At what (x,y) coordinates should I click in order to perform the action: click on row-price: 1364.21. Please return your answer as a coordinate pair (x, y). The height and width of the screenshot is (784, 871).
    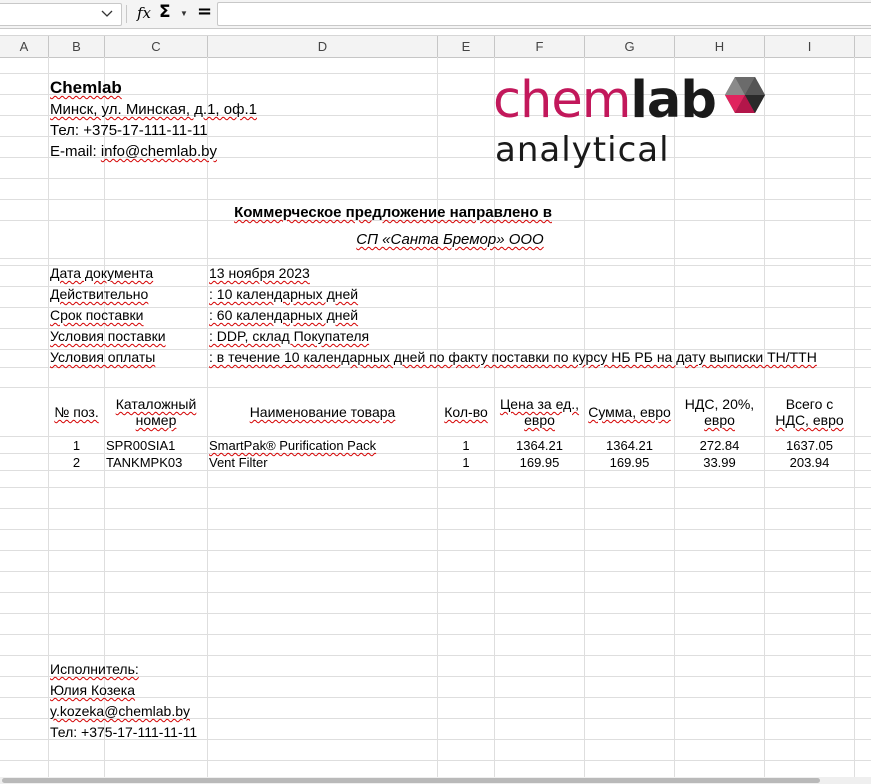
    Looking at the image, I should click on (539, 445).